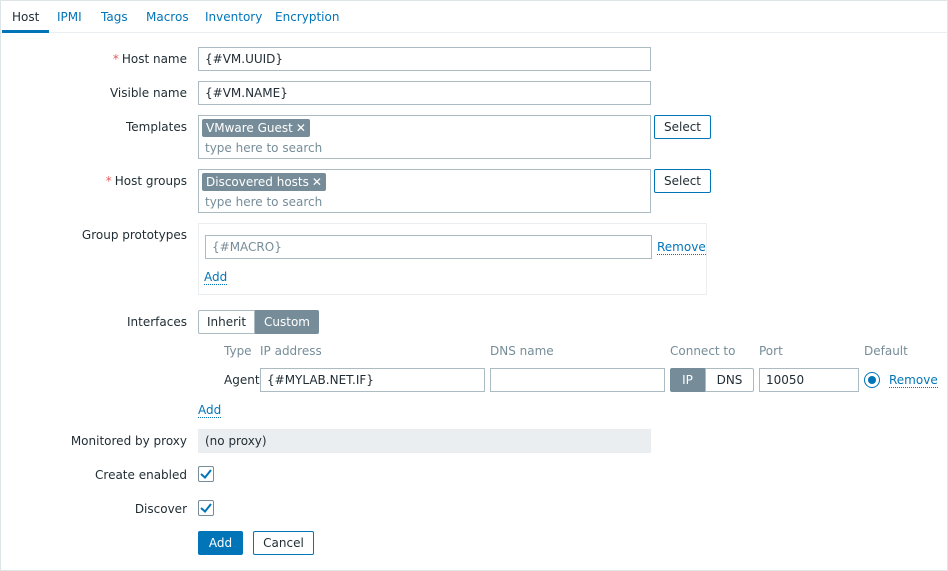 Image resolution: width=948 pixels, height=571 pixels. I want to click on column-port: Port, so click(771, 351).